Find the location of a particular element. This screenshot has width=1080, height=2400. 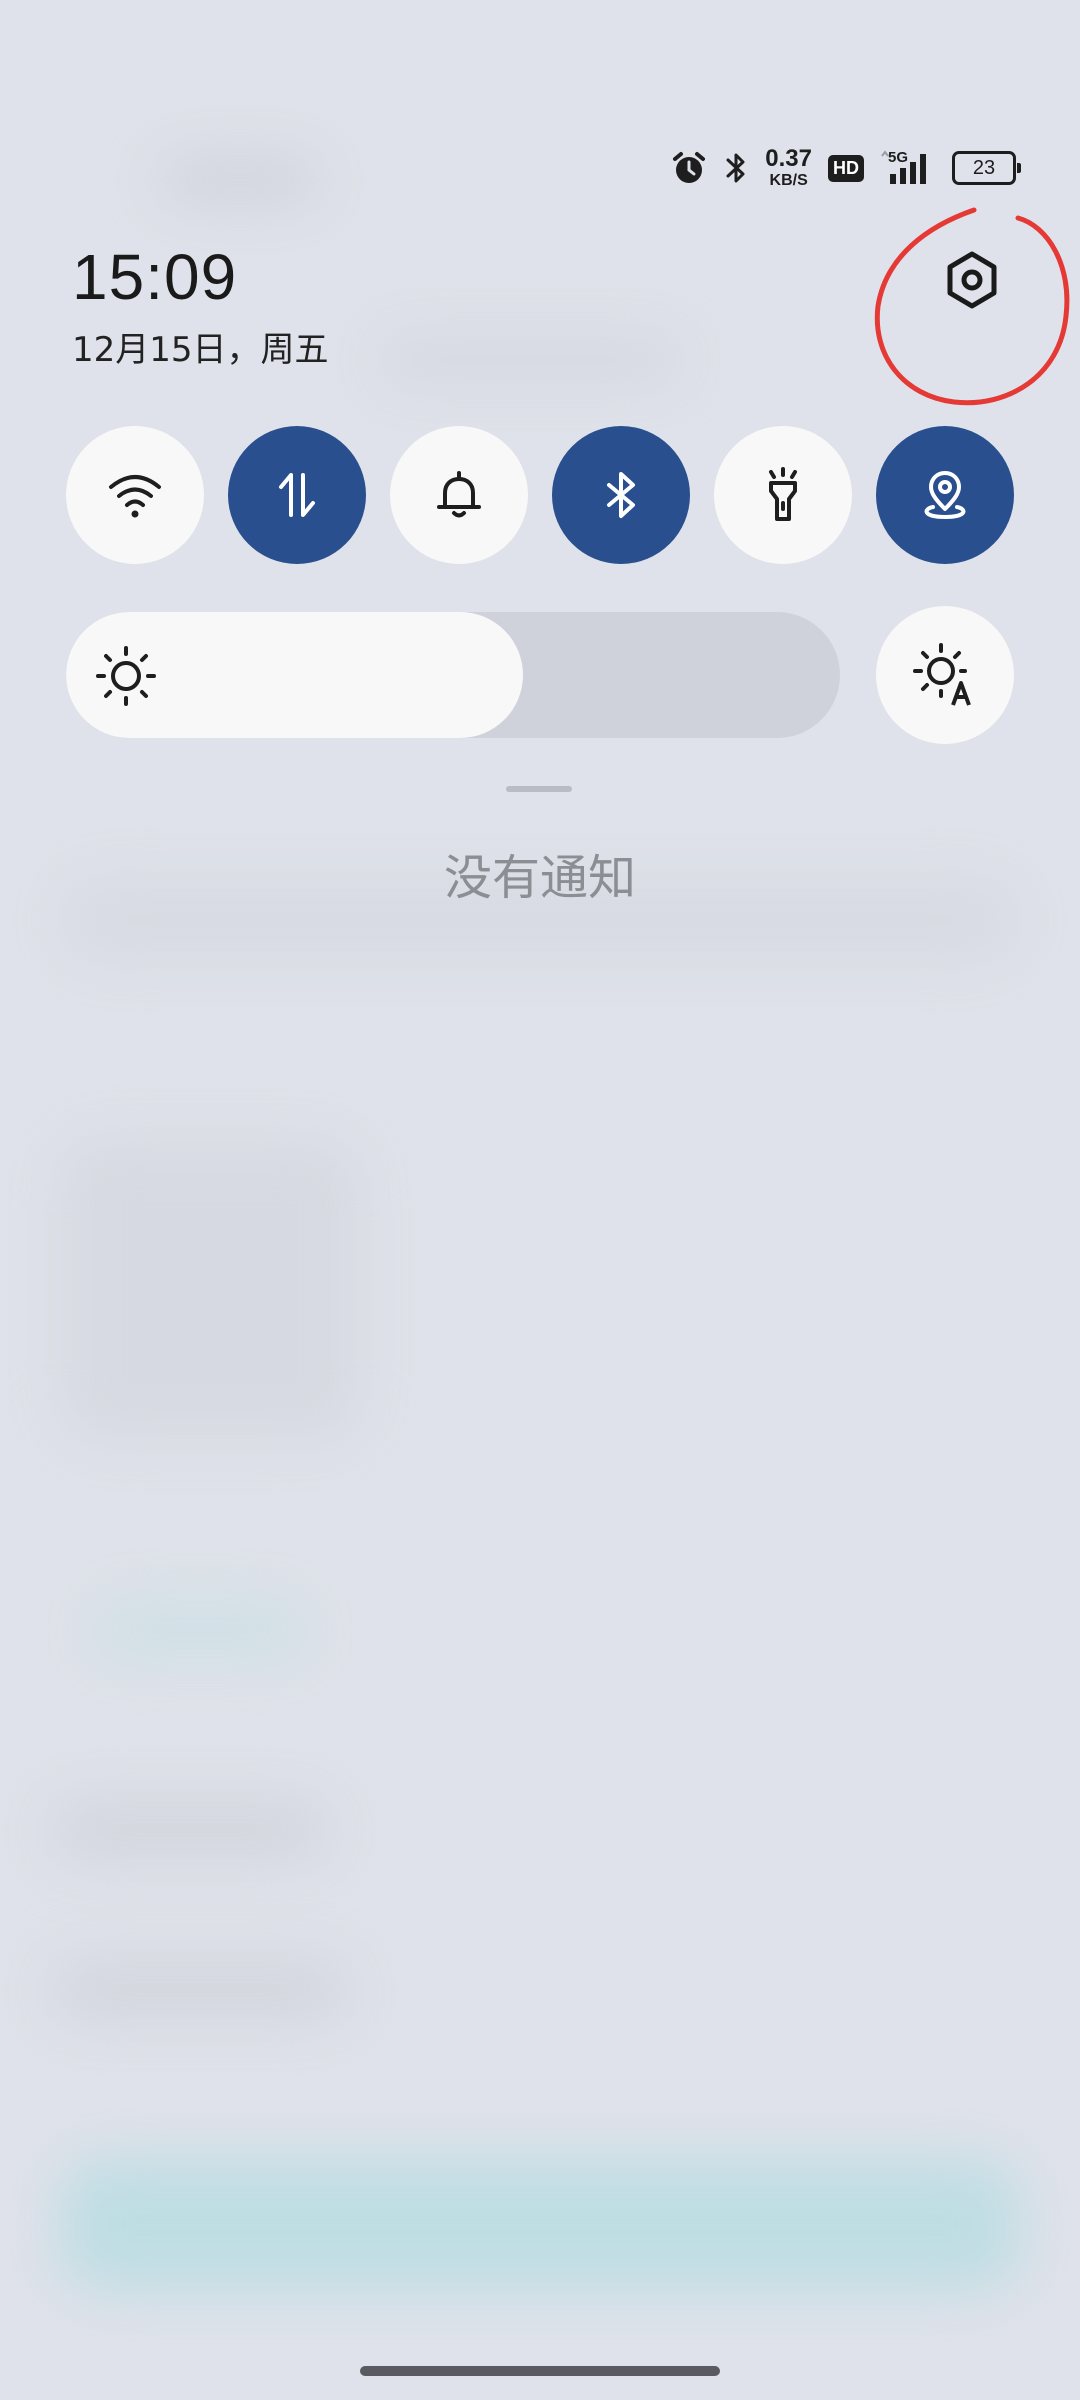

network-speed: 0.37 KB/S is located at coordinates (788, 168).